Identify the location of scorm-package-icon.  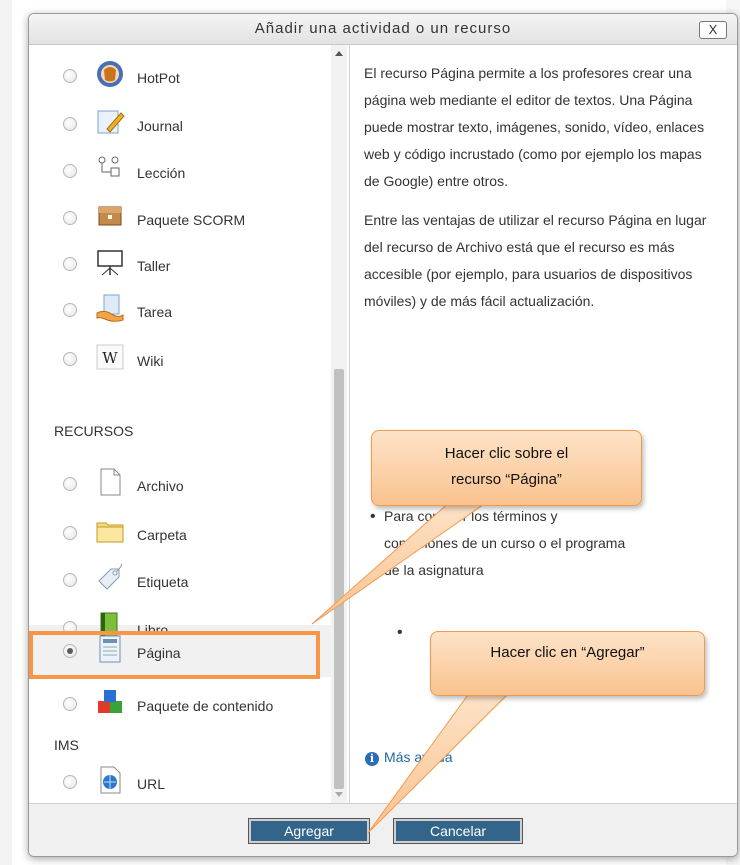
(110, 216).